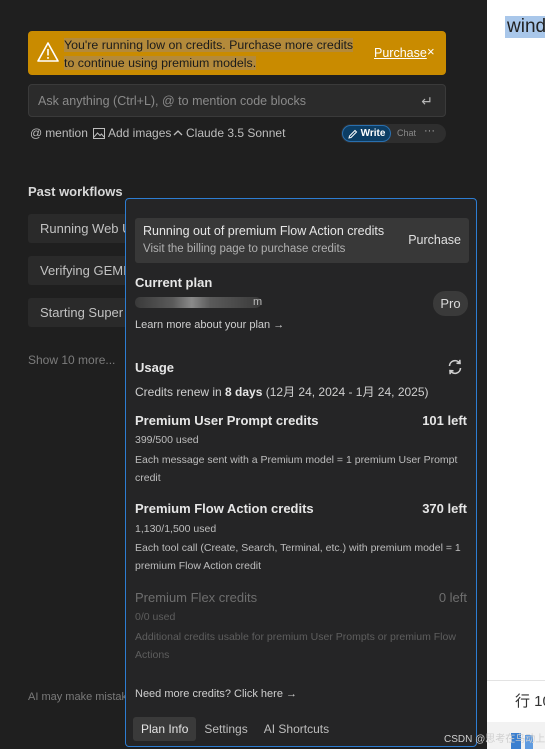 Image resolution: width=545 pixels, height=749 pixels. I want to click on chevron-up-icon, so click(178, 133).